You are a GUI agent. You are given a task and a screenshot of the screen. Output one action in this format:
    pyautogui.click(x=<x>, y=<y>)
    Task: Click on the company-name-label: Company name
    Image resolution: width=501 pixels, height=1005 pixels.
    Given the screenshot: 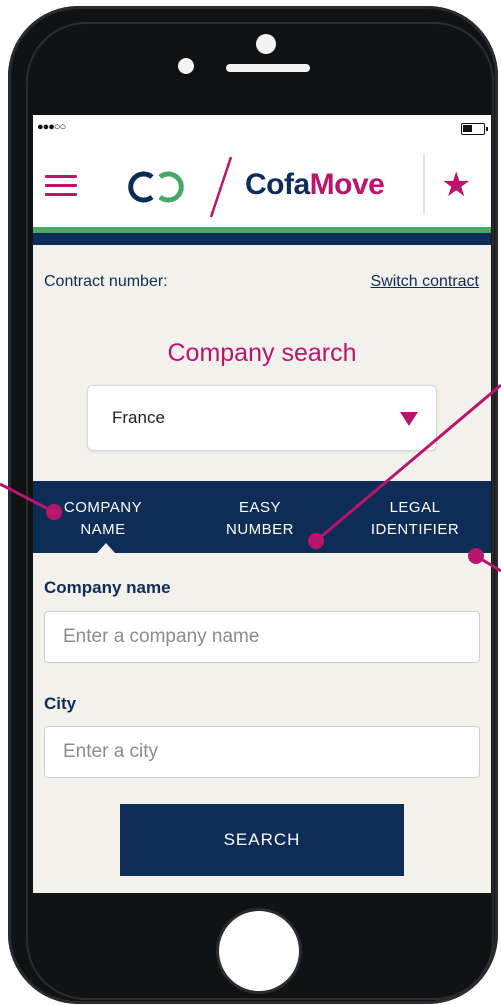 What is the action you would take?
    pyautogui.click(x=107, y=587)
    